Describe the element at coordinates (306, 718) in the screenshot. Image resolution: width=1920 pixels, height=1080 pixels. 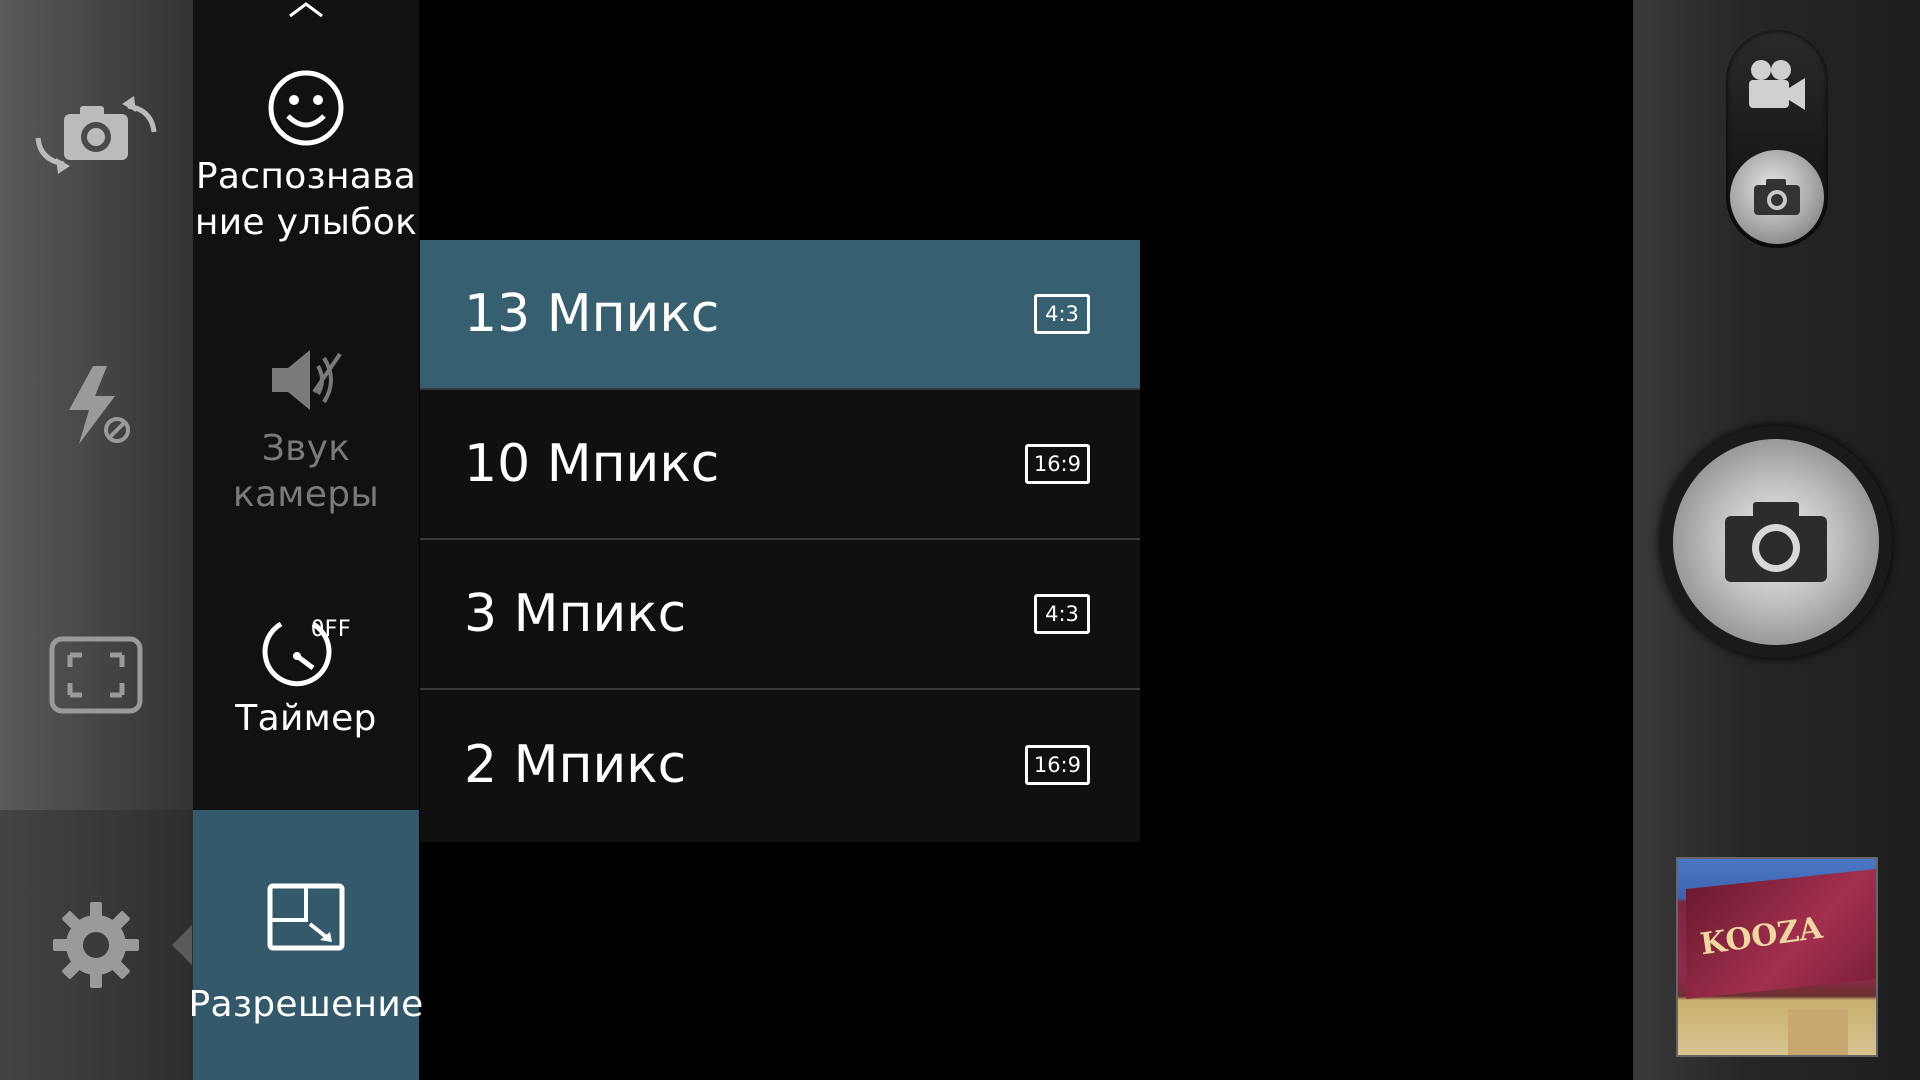
I see `menu-item-label: Таймер` at that location.